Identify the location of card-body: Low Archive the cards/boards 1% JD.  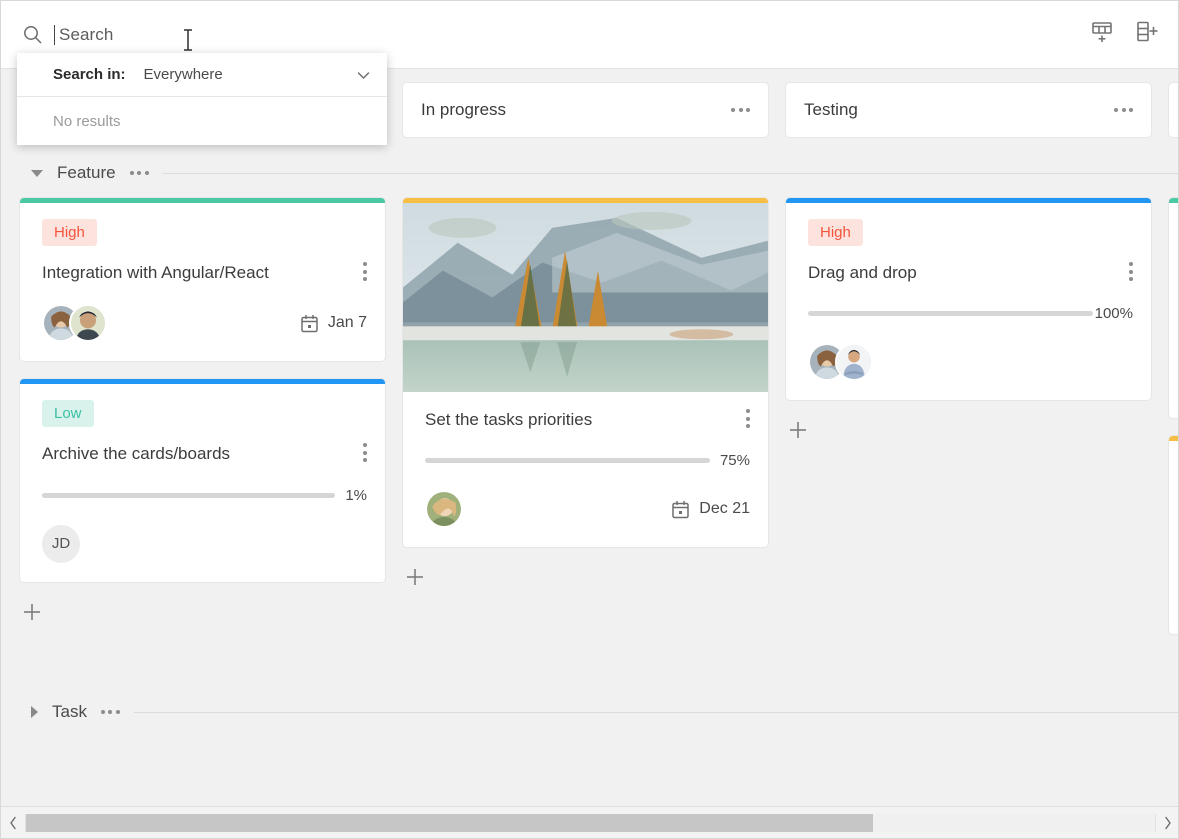
(202, 482).